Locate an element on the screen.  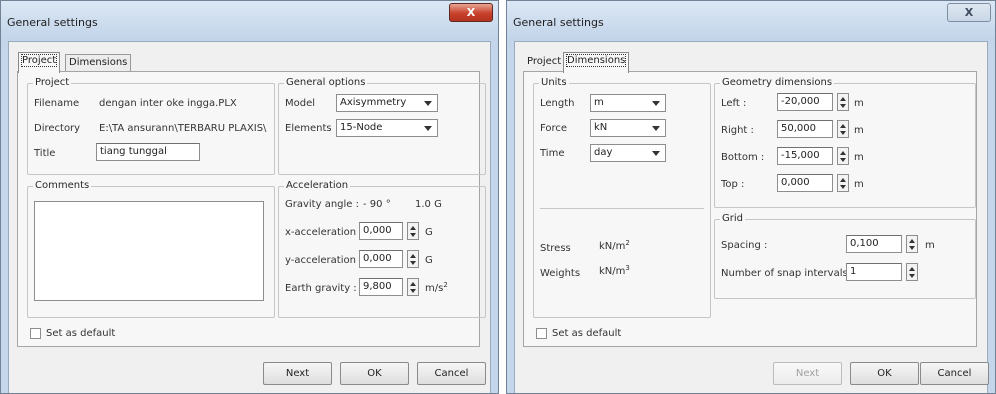
time-select-value: day is located at coordinates (603, 152).